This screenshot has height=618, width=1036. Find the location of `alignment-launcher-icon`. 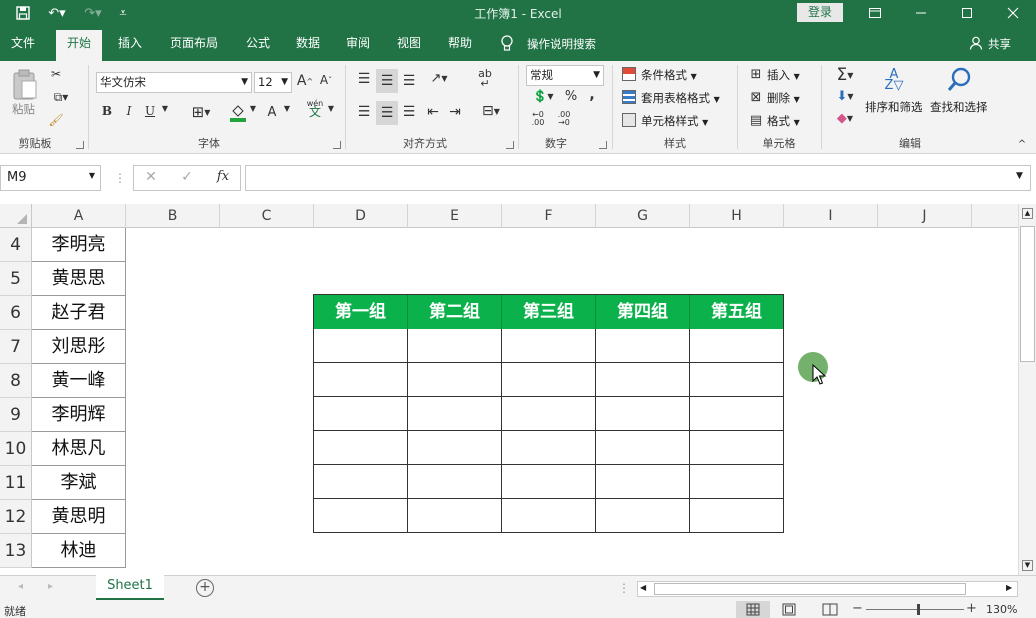

alignment-launcher-icon is located at coordinates (510, 145).